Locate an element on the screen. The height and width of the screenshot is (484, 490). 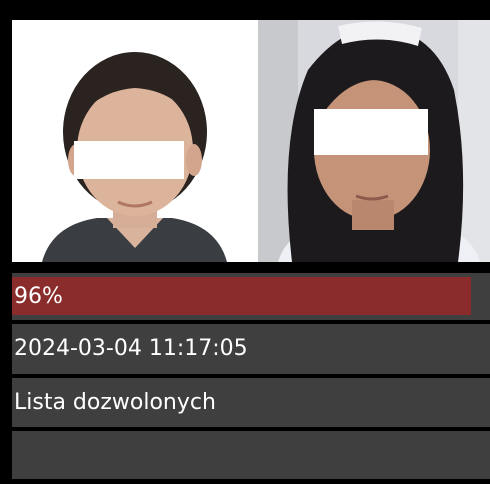
similarity-value: 96% is located at coordinates (38, 296).